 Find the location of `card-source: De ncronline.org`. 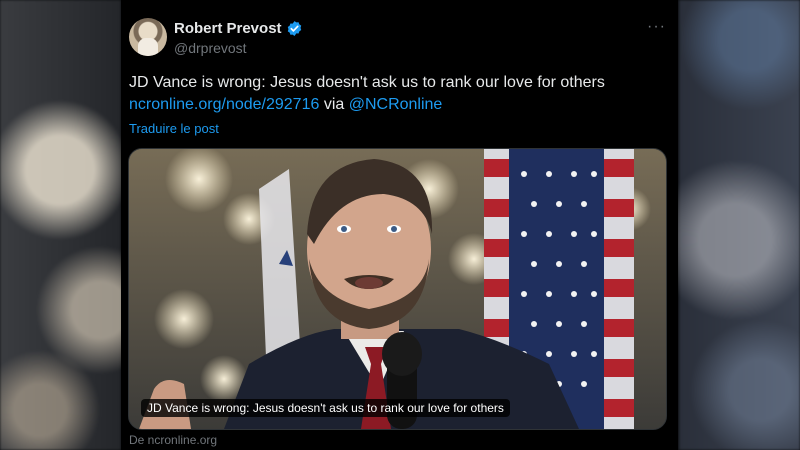

card-source: De ncronline.org is located at coordinates (173, 440).